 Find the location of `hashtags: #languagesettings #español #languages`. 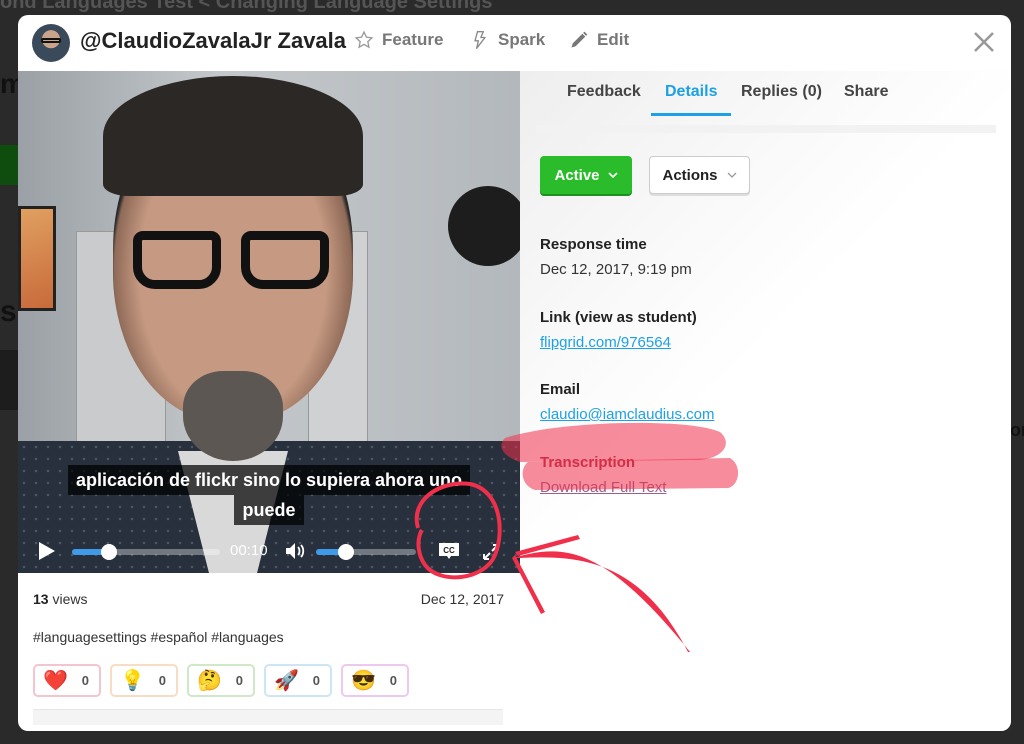

hashtags: #languagesettings #español #languages is located at coordinates (158, 637).